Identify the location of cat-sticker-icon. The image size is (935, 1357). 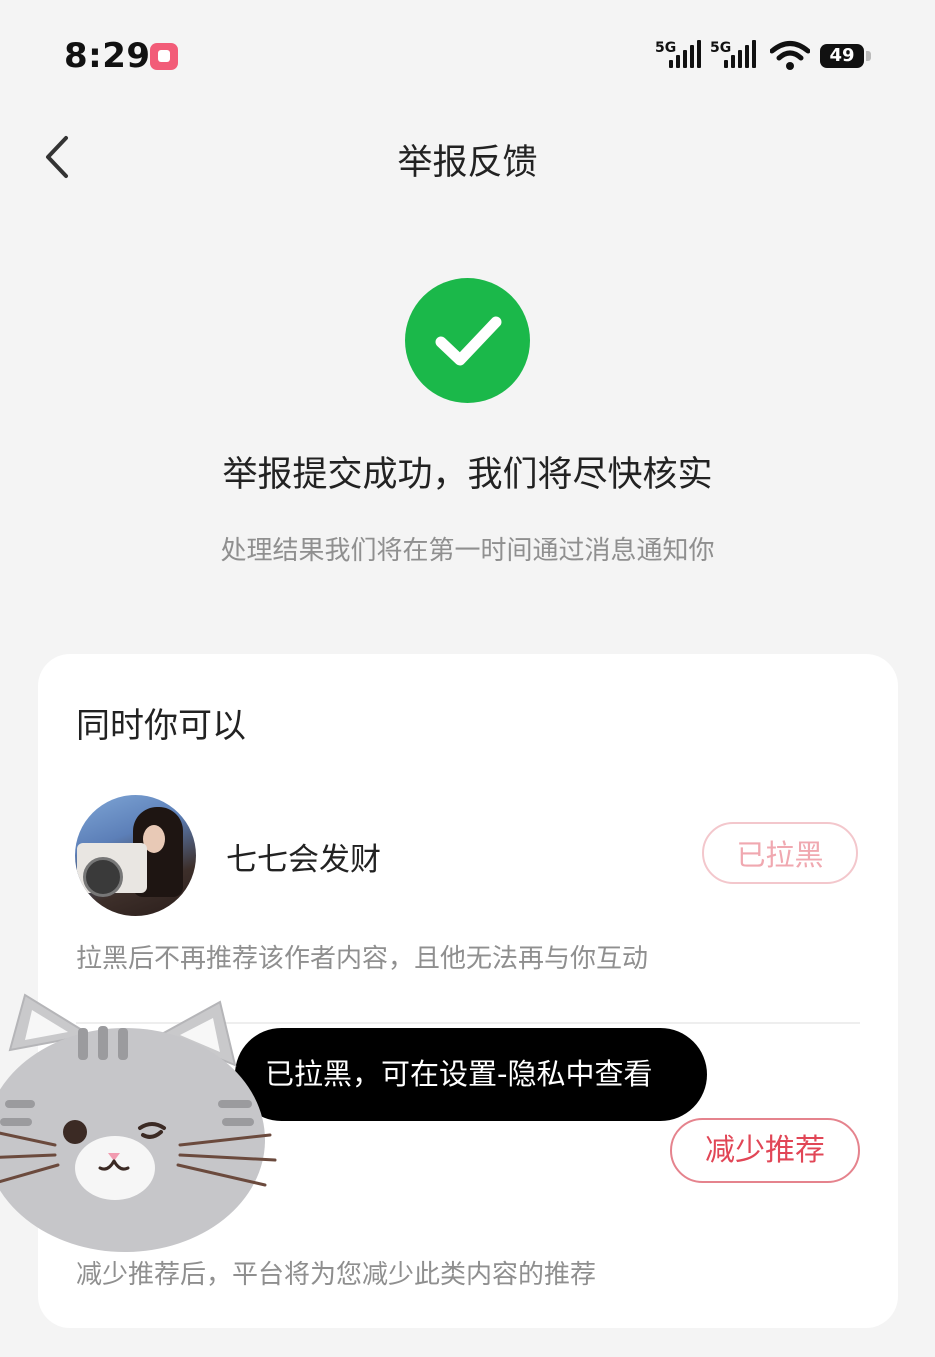
(145, 1125).